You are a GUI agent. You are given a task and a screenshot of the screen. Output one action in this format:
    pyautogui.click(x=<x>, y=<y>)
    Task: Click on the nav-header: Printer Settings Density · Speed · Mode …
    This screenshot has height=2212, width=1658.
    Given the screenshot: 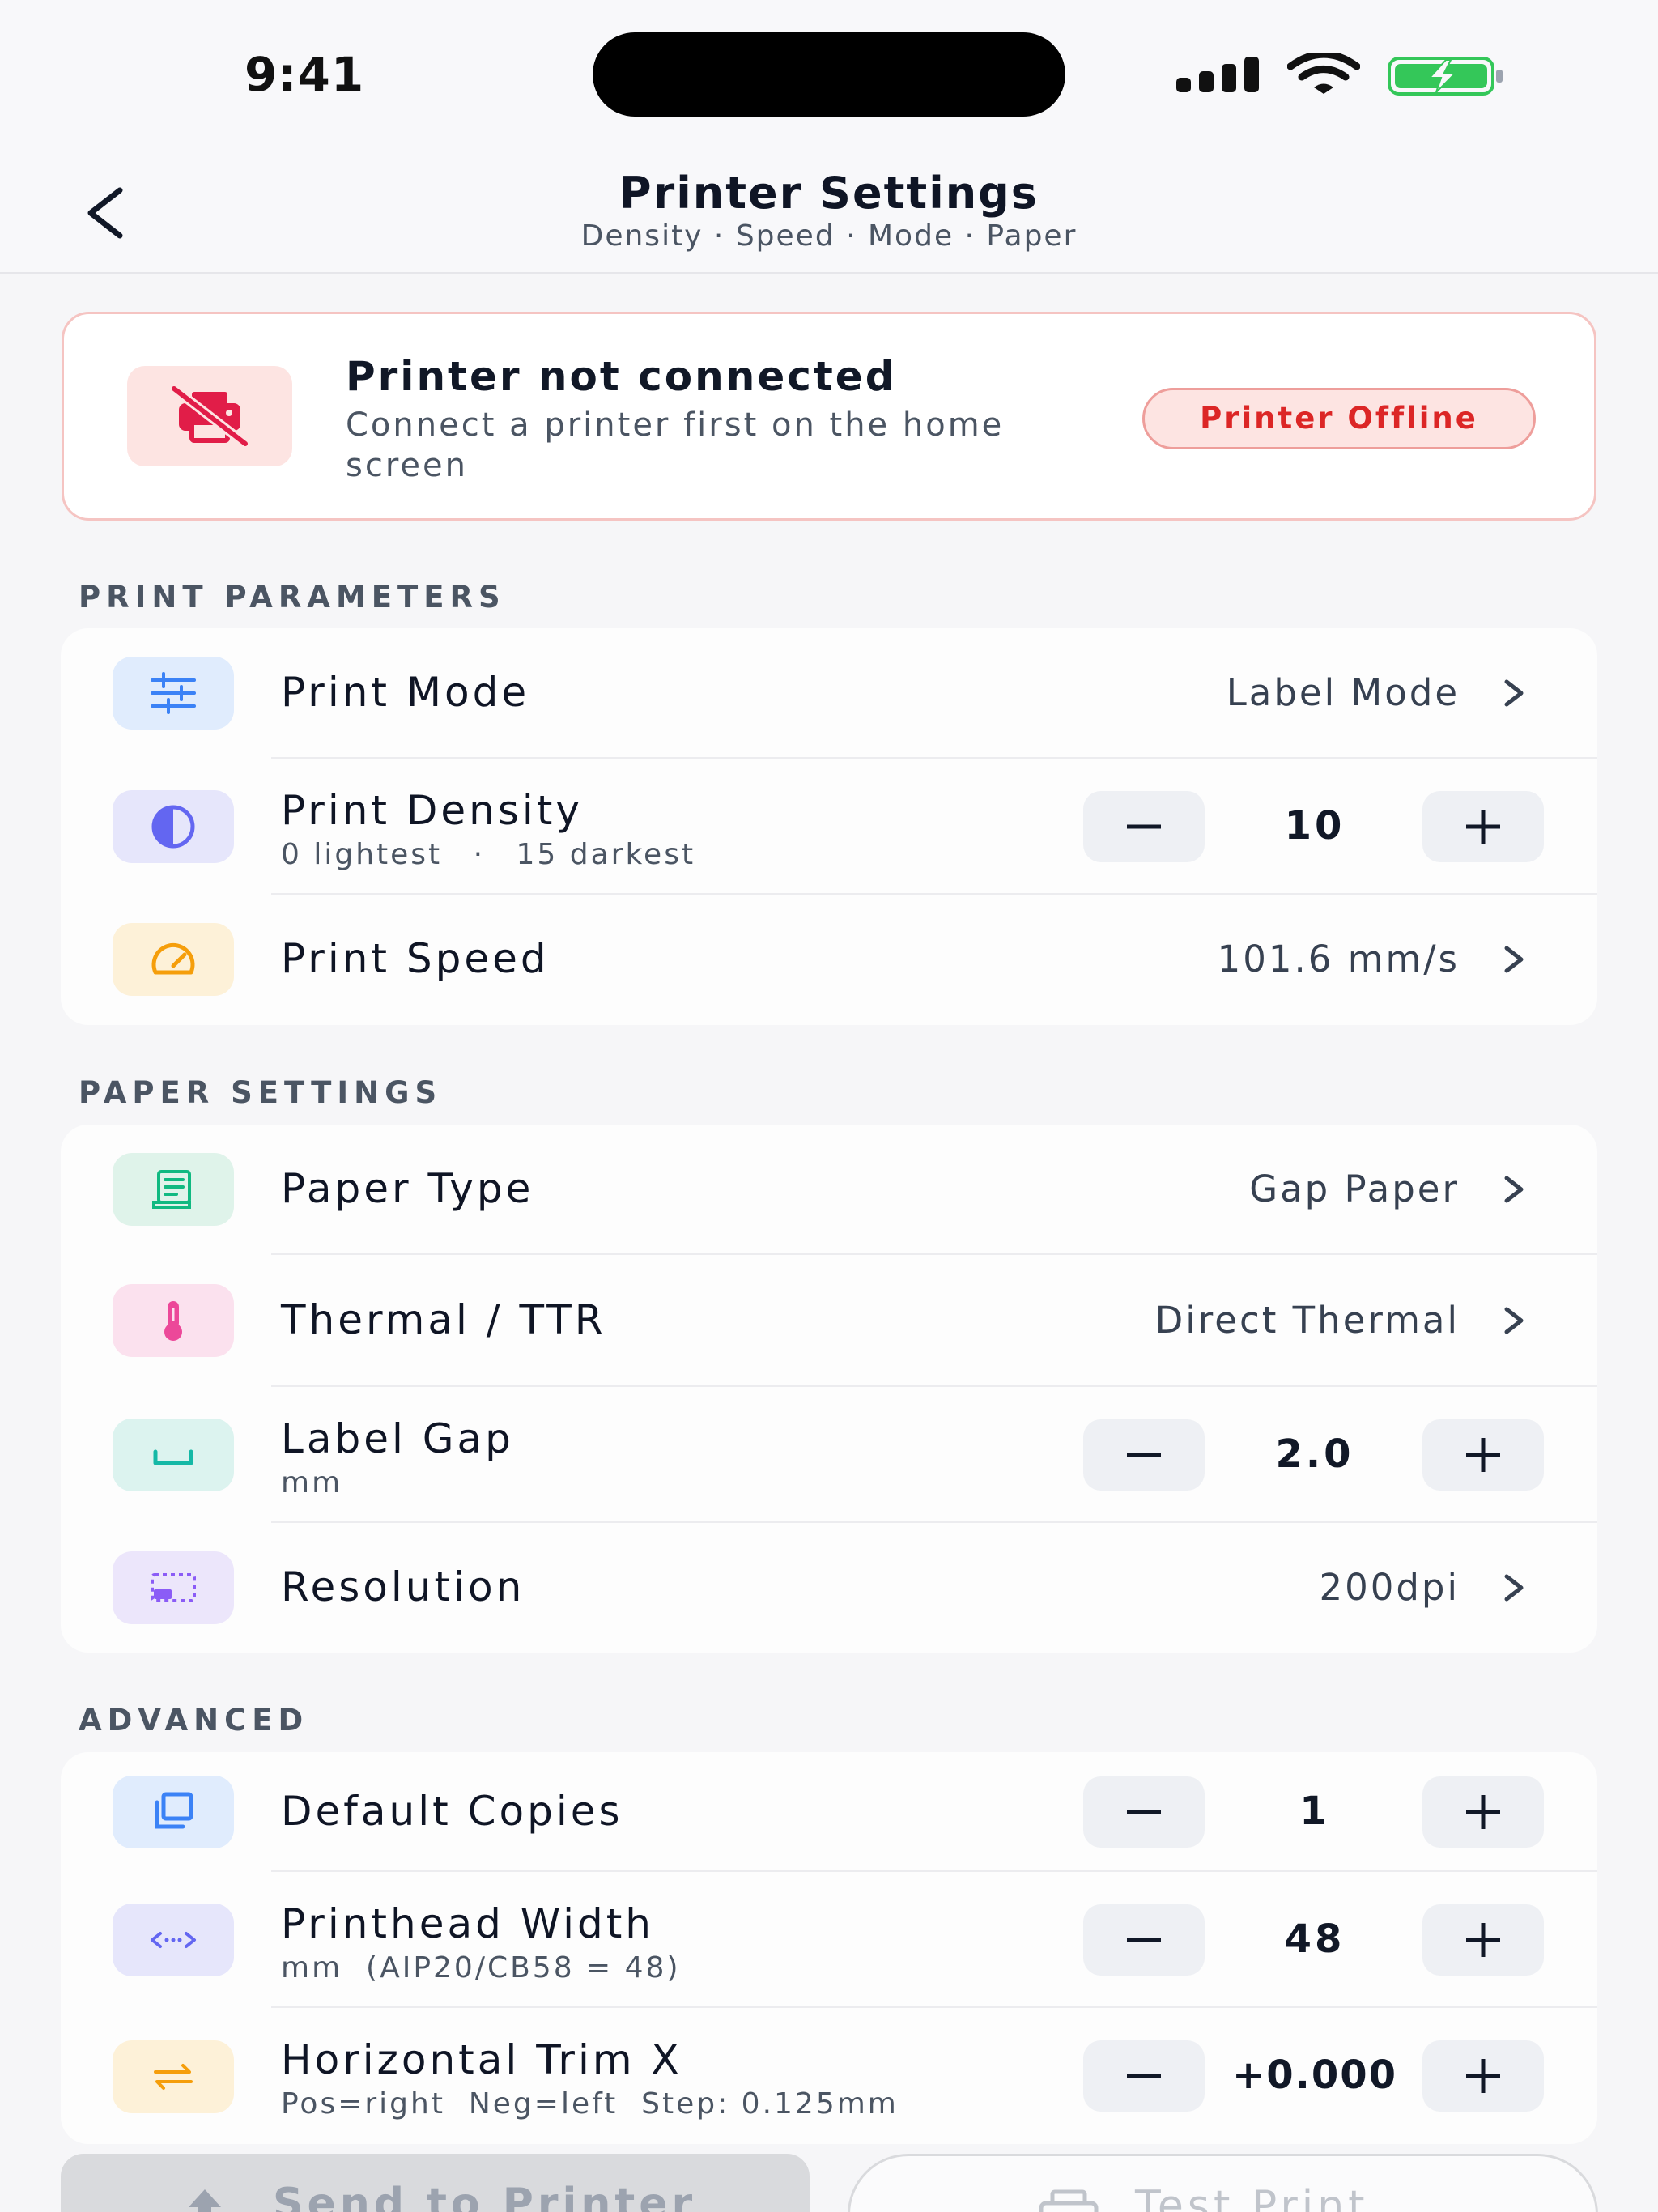 What is the action you would take?
    pyautogui.click(x=829, y=212)
    